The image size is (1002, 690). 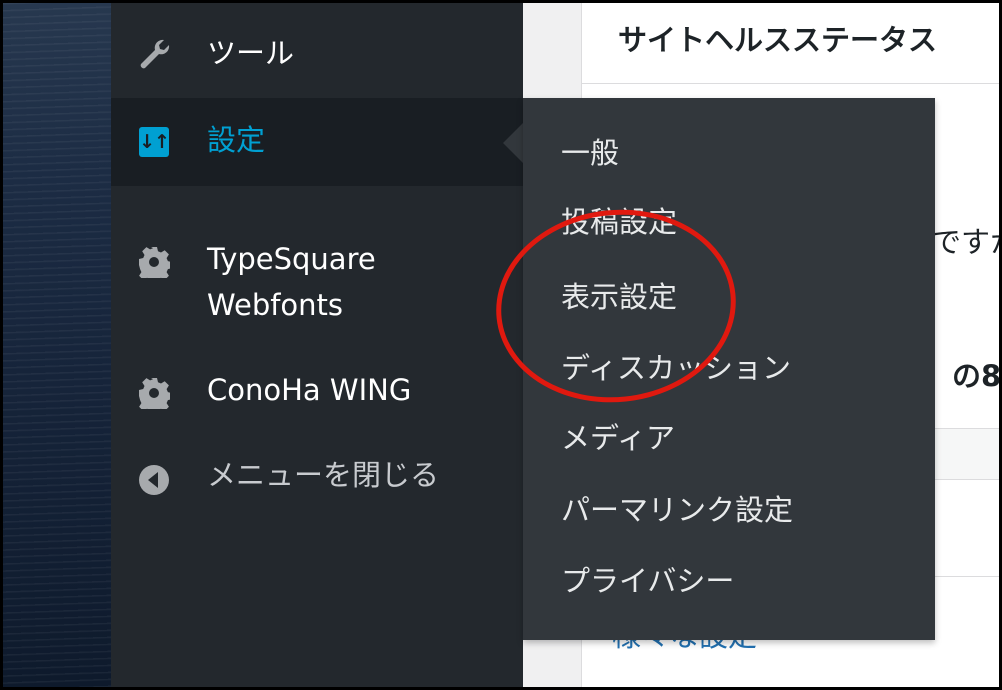 I want to click on sidebar-item-label: ツール, so click(x=251, y=53).